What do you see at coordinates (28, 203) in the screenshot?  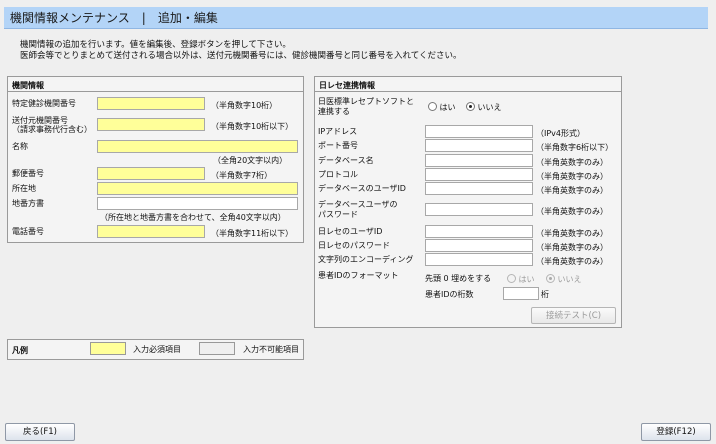 I see `block-label: 地番方書` at bounding box center [28, 203].